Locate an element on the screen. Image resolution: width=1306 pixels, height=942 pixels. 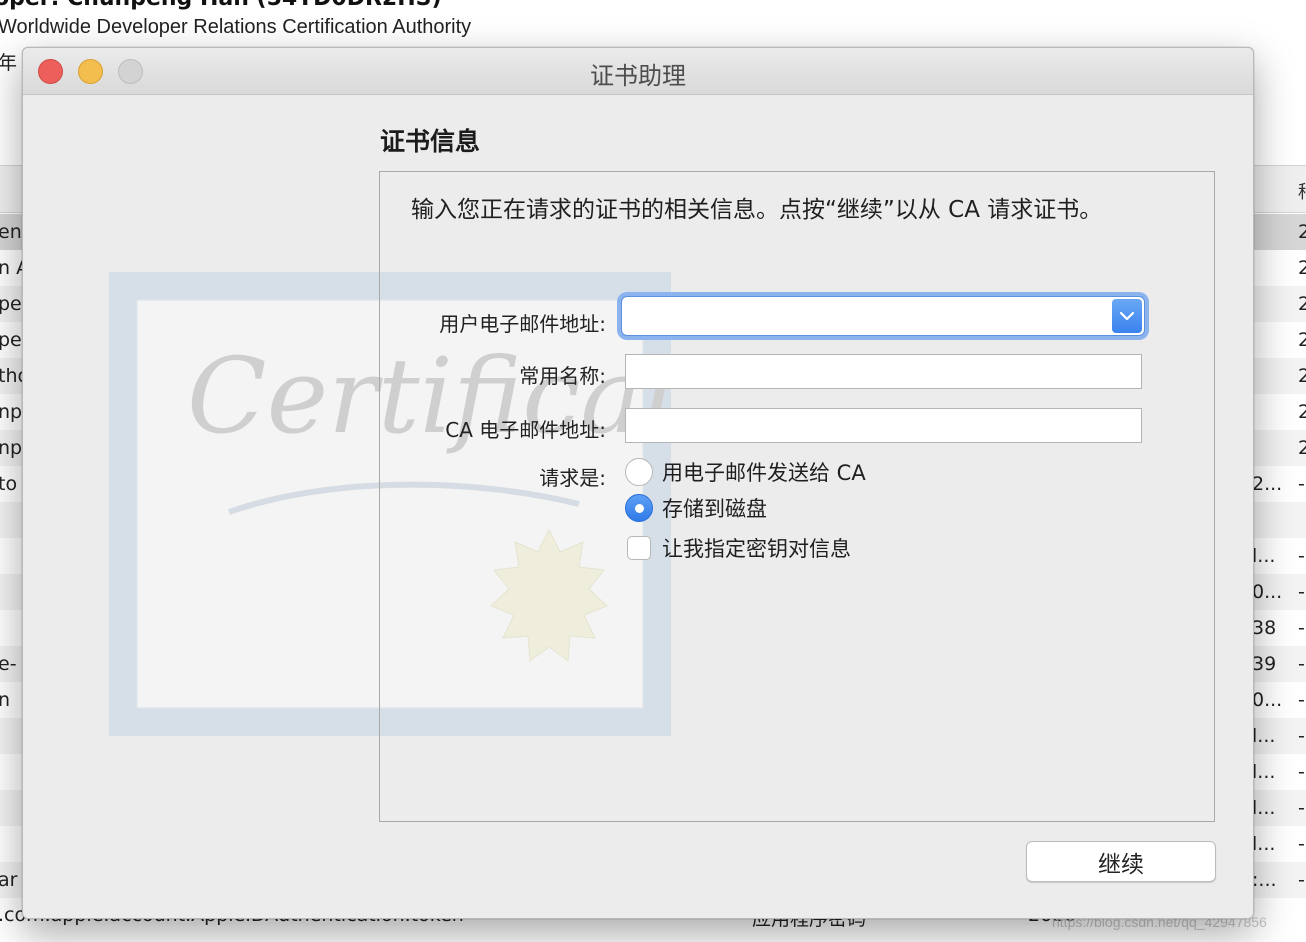
radio-button-selected is located at coordinates (639, 508).